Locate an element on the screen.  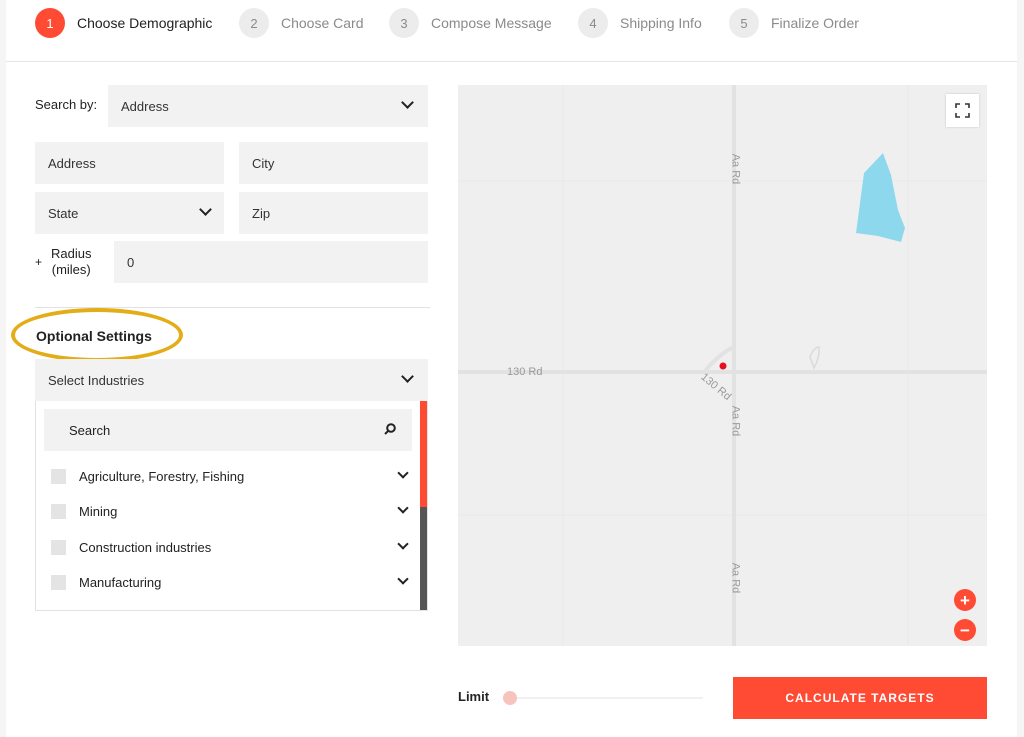
search-icon is located at coordinates (390, 429).